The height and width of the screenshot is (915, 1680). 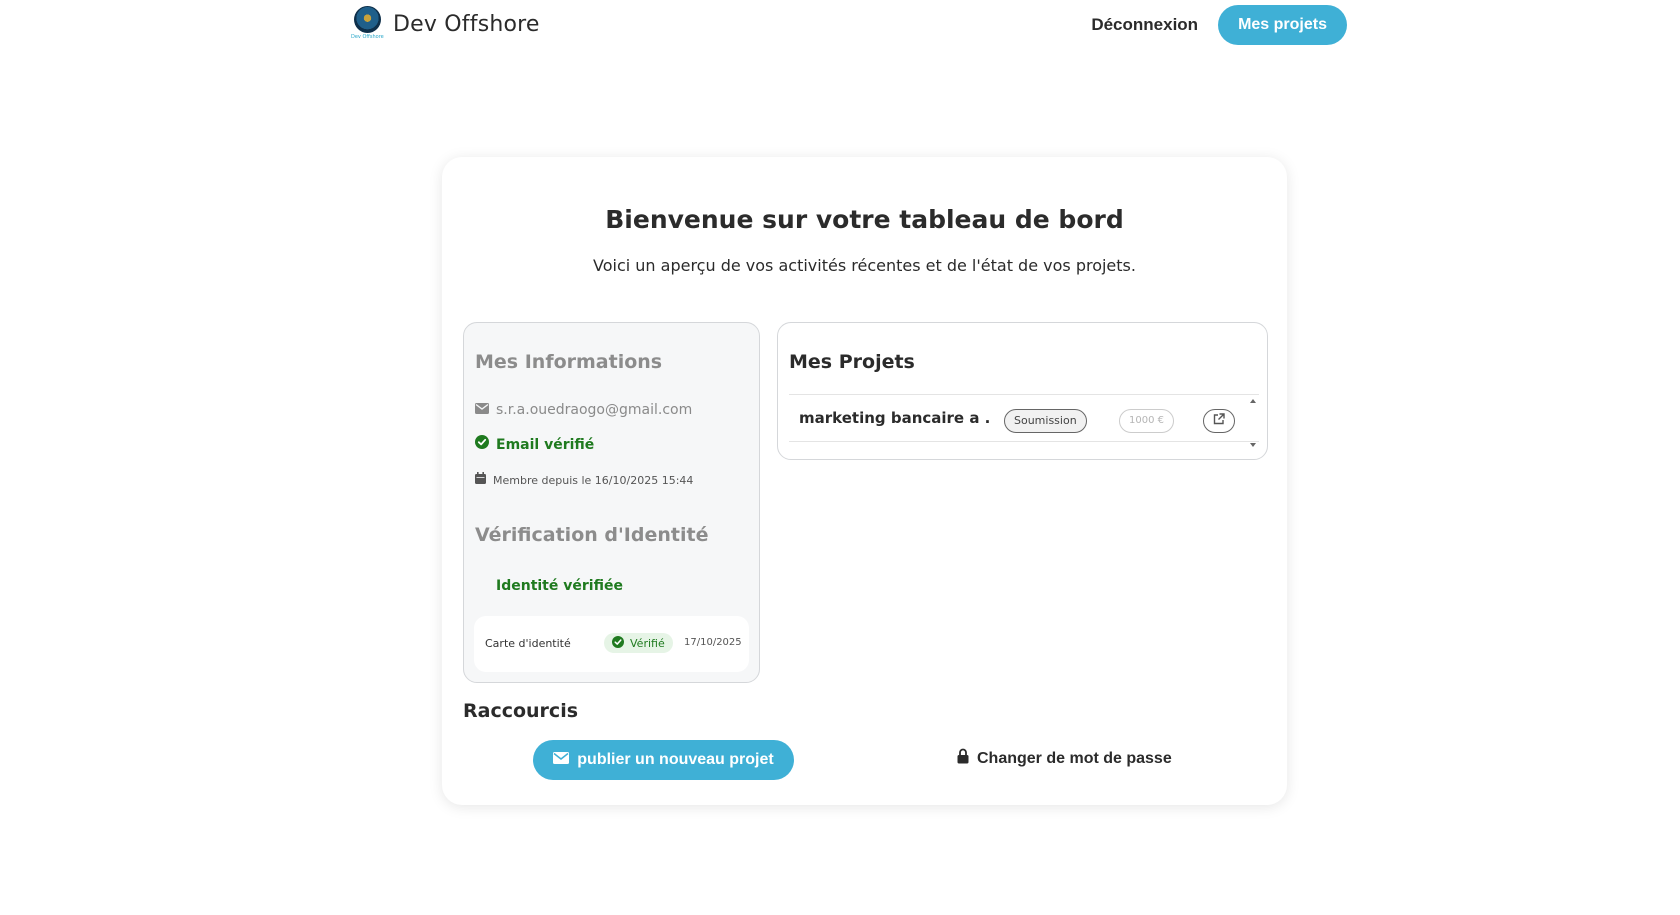 I want to click on my-projects-button: Mes projets, so click(x=1282, y=25).